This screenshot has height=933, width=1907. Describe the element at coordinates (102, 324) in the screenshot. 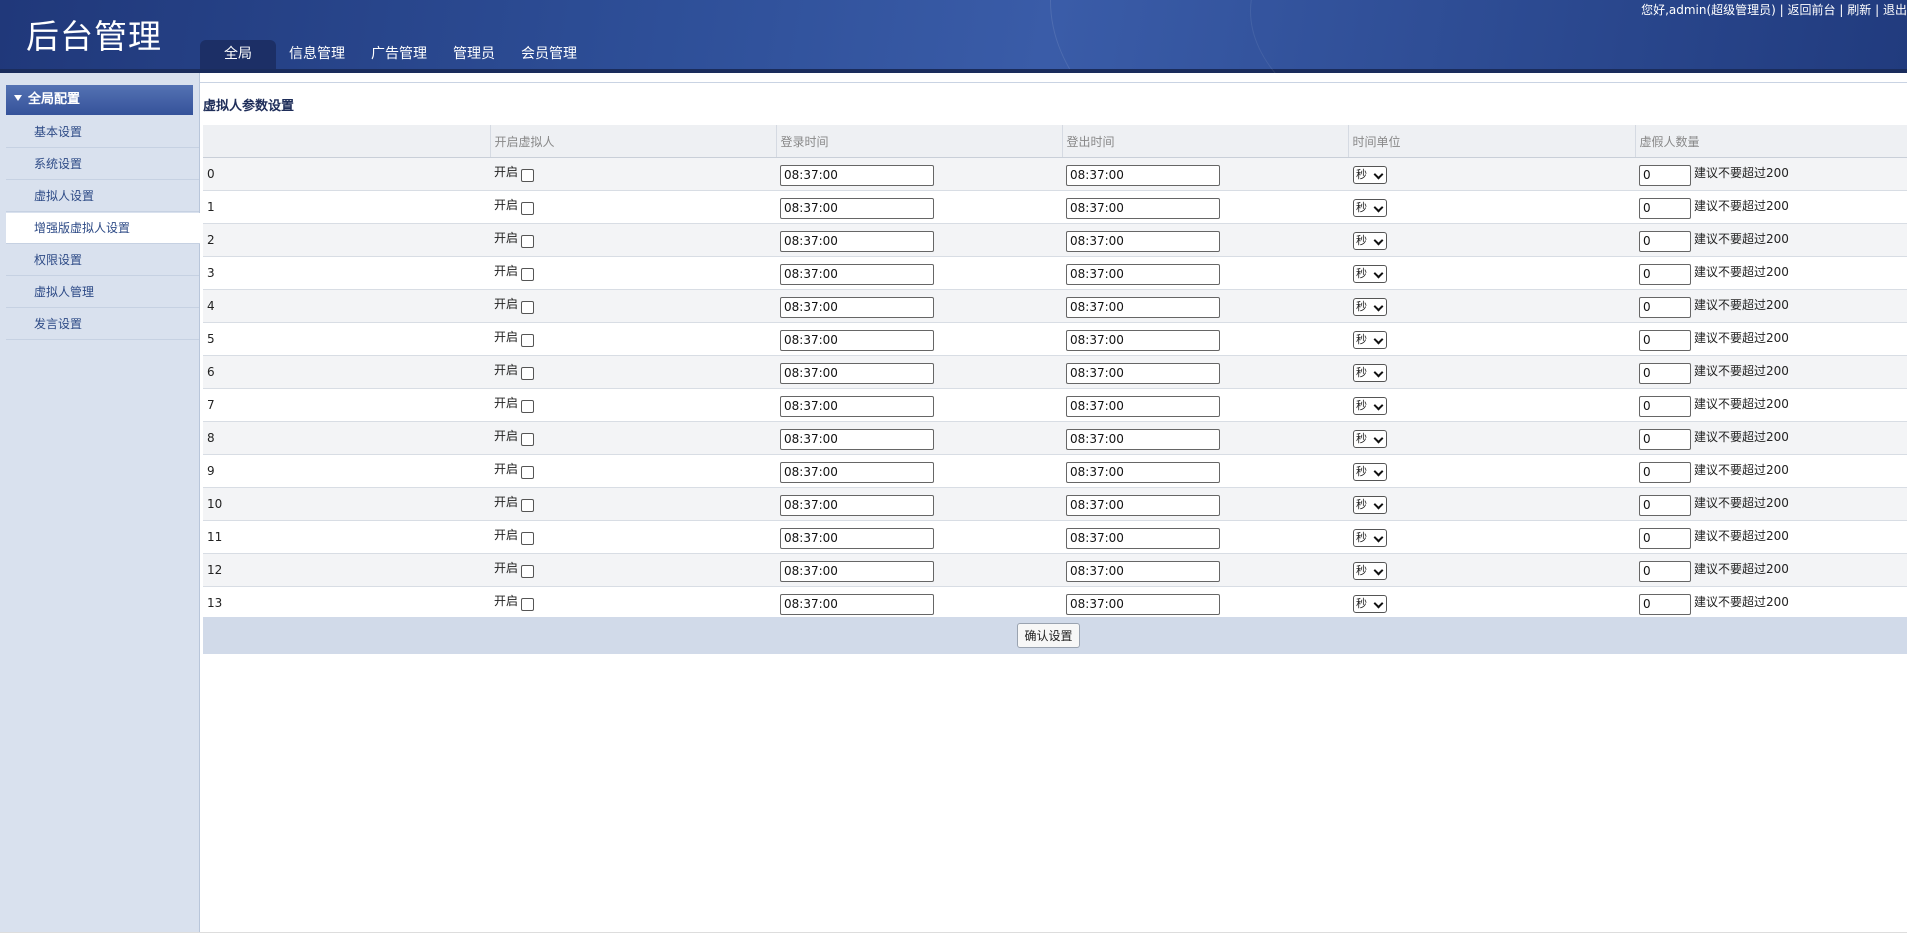

I see `sidebar-item-speech-settings: 发言设置` at that location.